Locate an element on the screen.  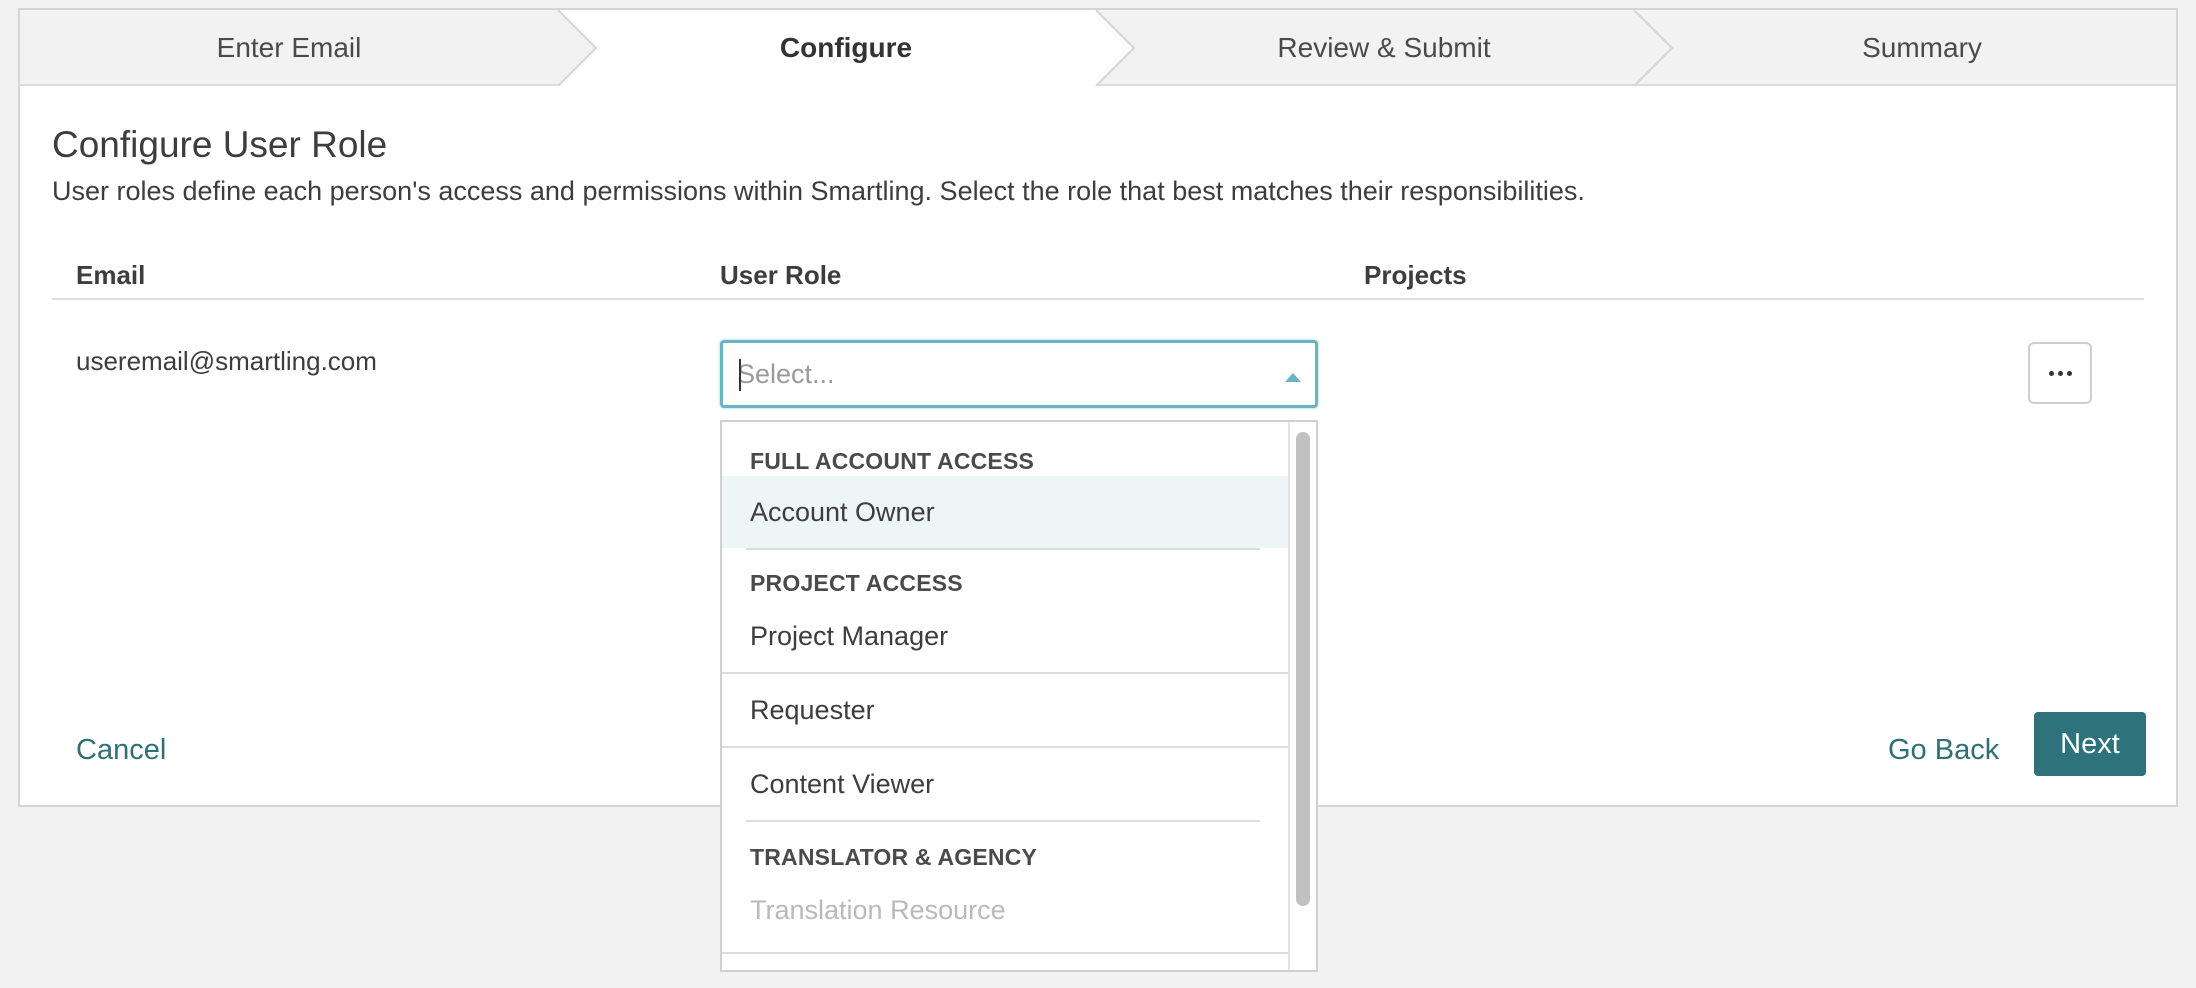
caret-up-icon is located at coordinates (1293, 377).